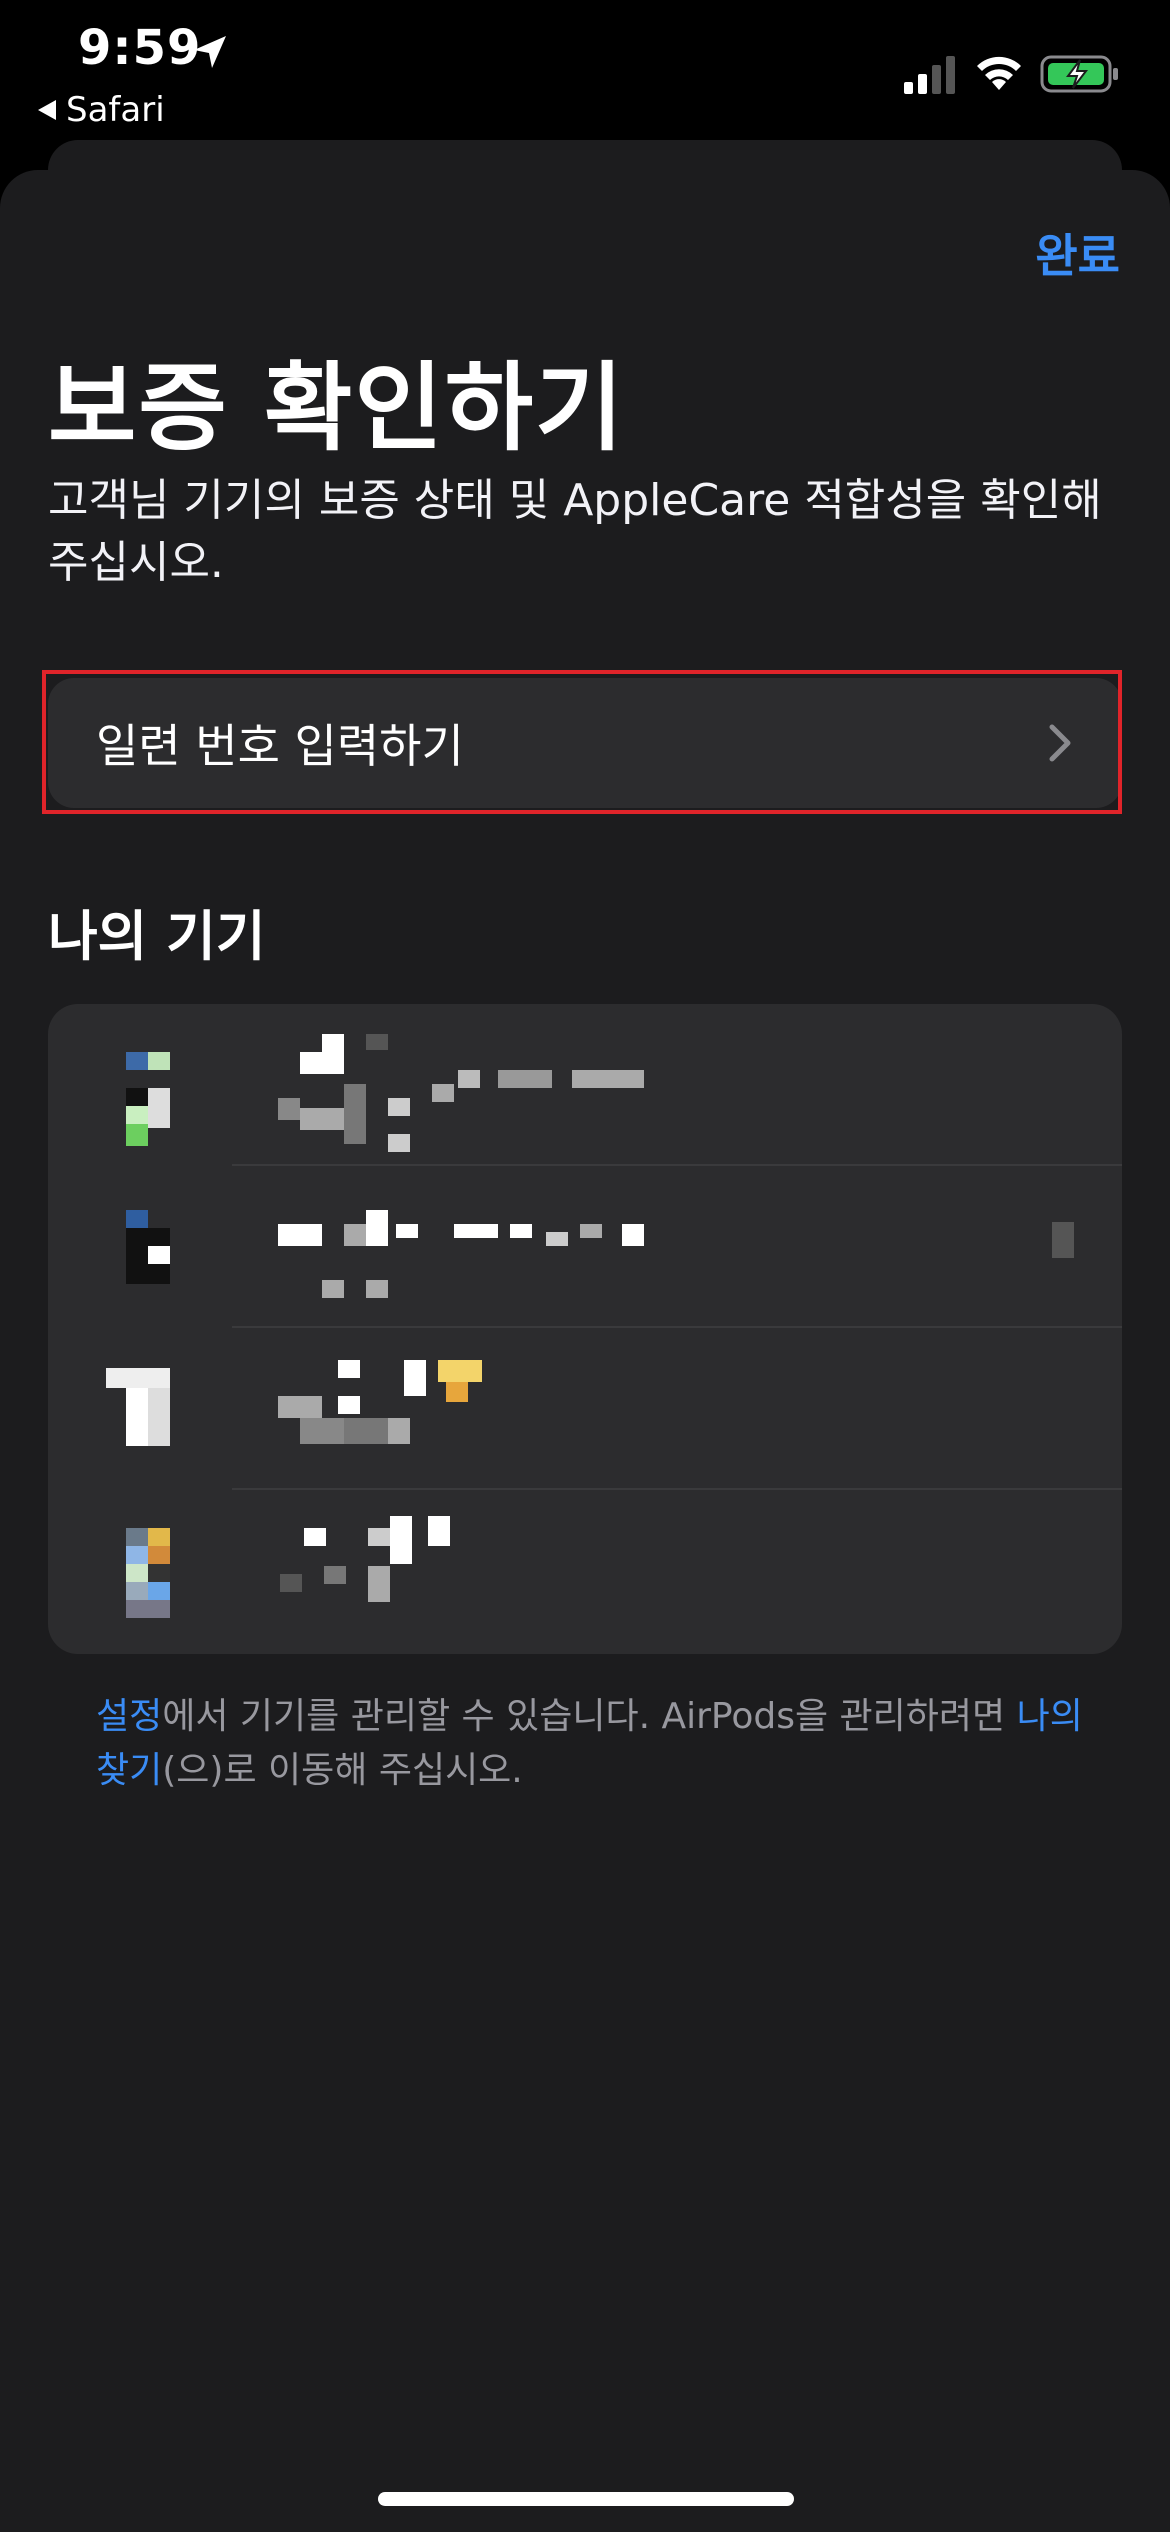  What do you see at coordinates (1060, 743) in the screenshot?
I see `chevron-right-icon` at bounding box center [1060, 743].